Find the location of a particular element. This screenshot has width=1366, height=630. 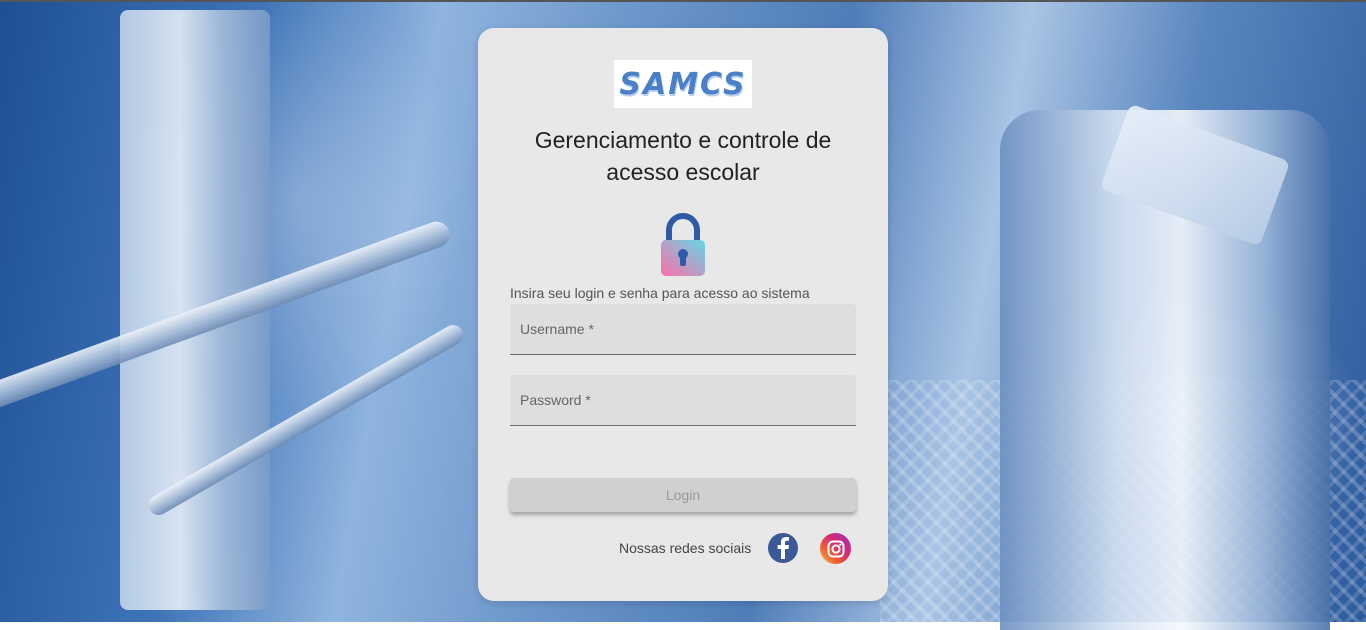

username-input is located at coordinates (683, 329).